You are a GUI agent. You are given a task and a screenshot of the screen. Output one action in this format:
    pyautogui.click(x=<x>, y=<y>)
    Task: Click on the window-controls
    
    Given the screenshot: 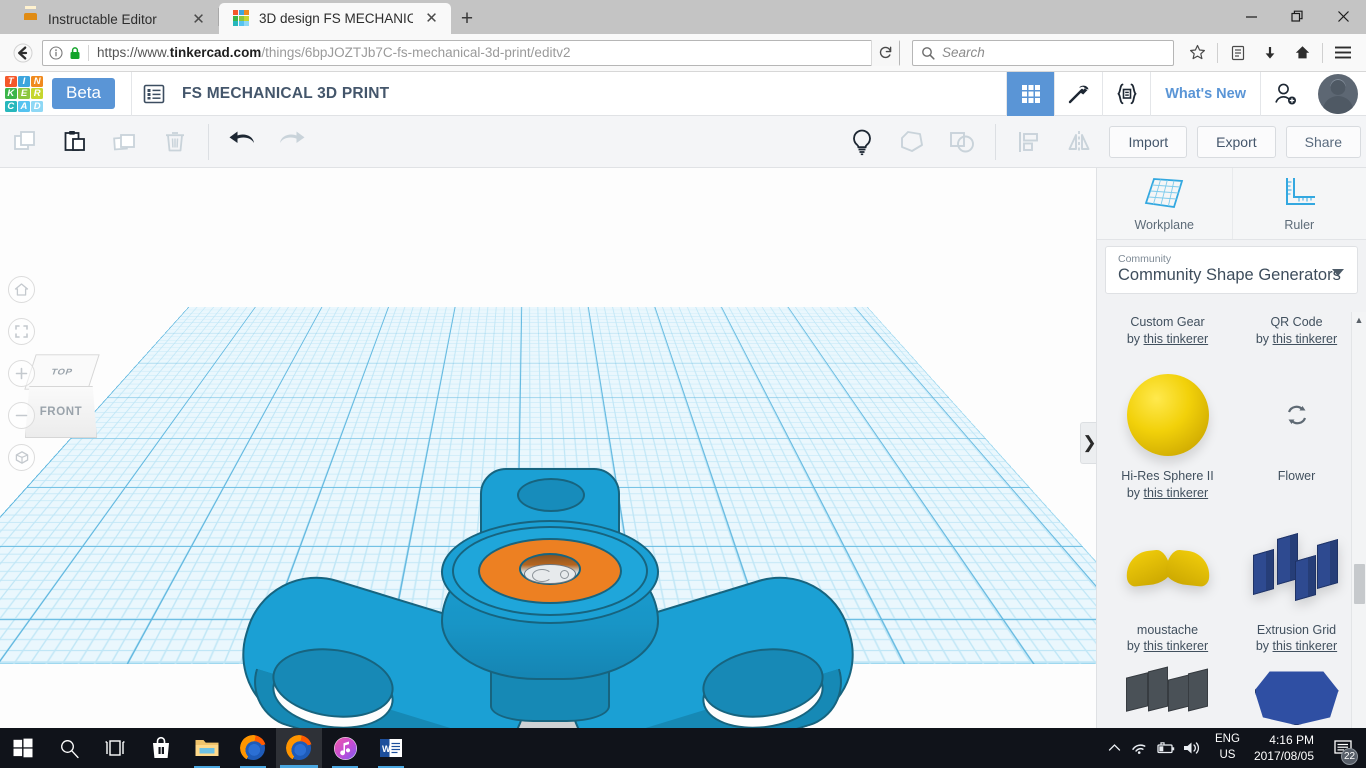 What is the action you would take?
    pyautogui.click(x=1297, y=16)
    